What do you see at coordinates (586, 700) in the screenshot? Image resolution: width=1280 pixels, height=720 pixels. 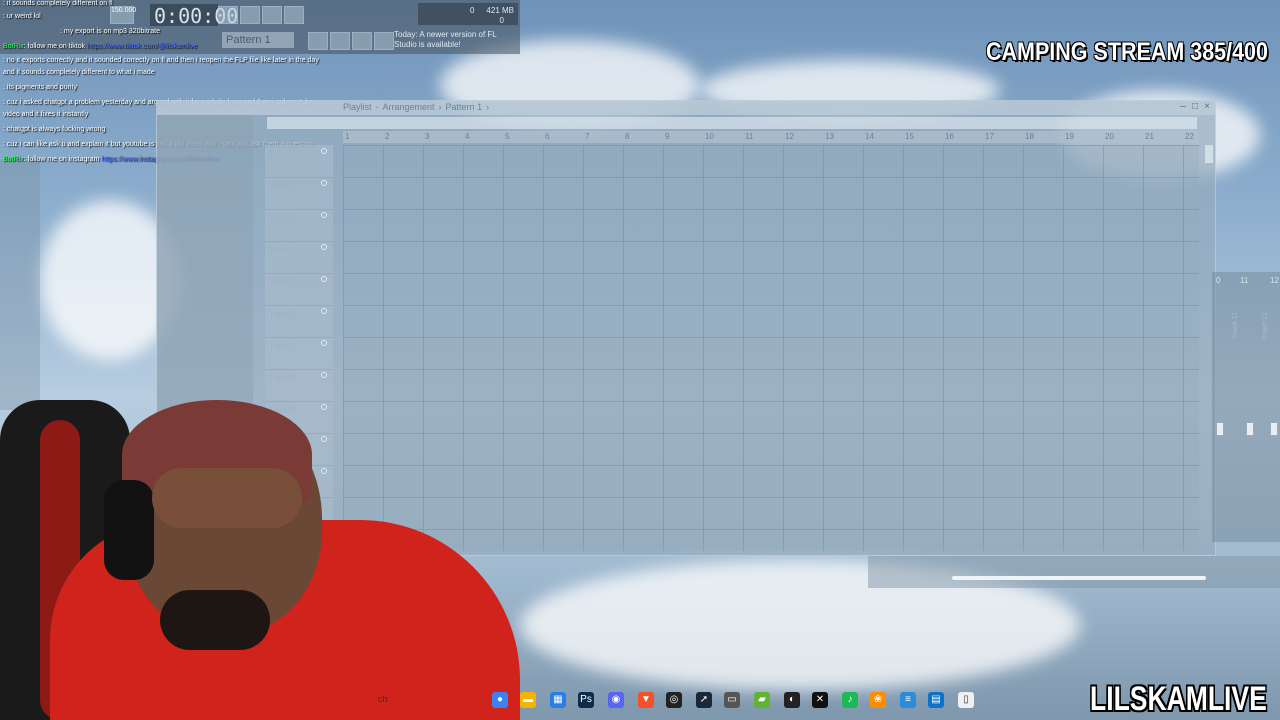 I see `photoshop-icon: Ps` at bounding box center [586, 700].